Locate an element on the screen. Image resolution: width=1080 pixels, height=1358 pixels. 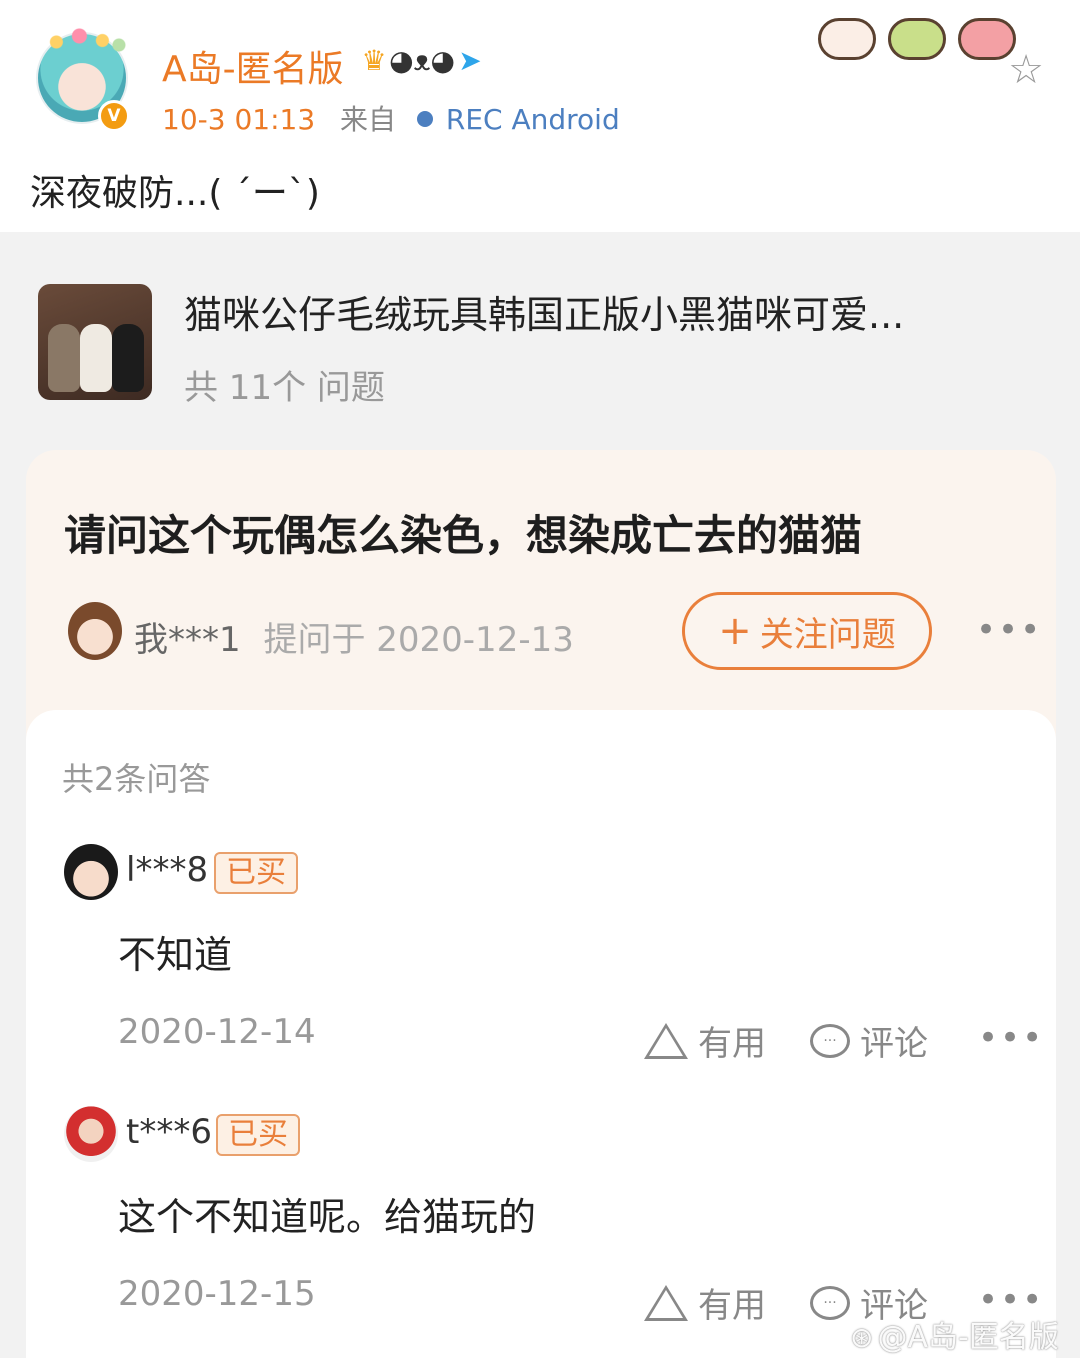
answerer-name: l***8 is located at coordinates (167, 870).